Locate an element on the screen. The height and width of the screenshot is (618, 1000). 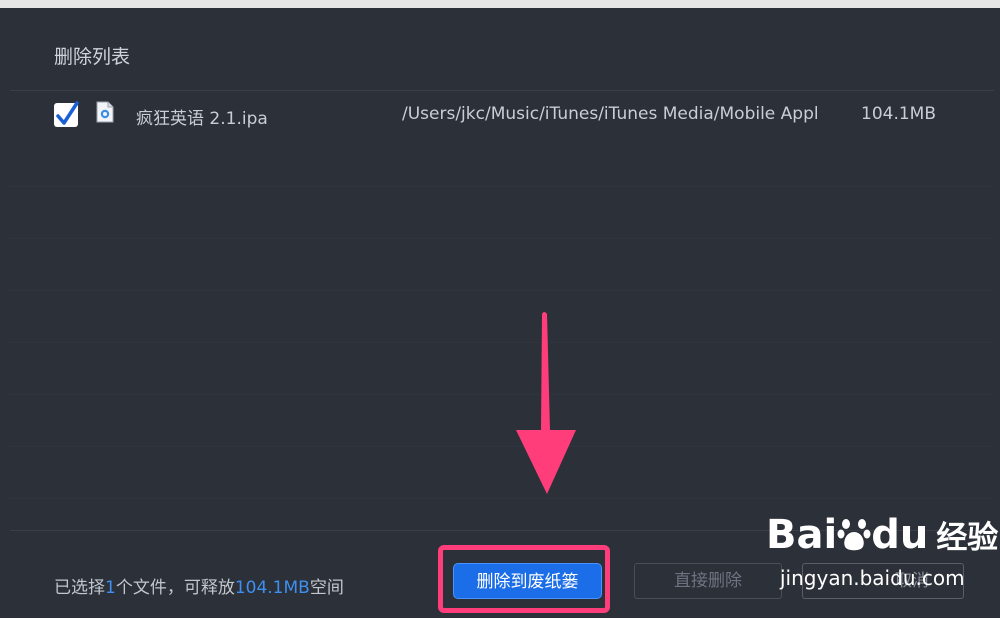
file-name: 疯狂英语 2.1.ipa is located at coordinates (202, 119).